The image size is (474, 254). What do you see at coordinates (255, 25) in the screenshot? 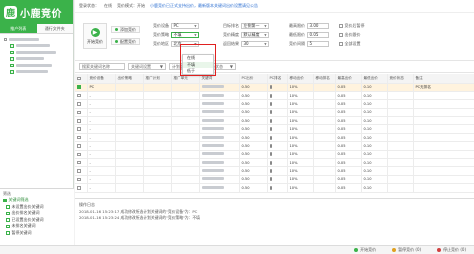
I see `target-rank-select: 左侧第一 ▼` at bounding box center [255, 25].